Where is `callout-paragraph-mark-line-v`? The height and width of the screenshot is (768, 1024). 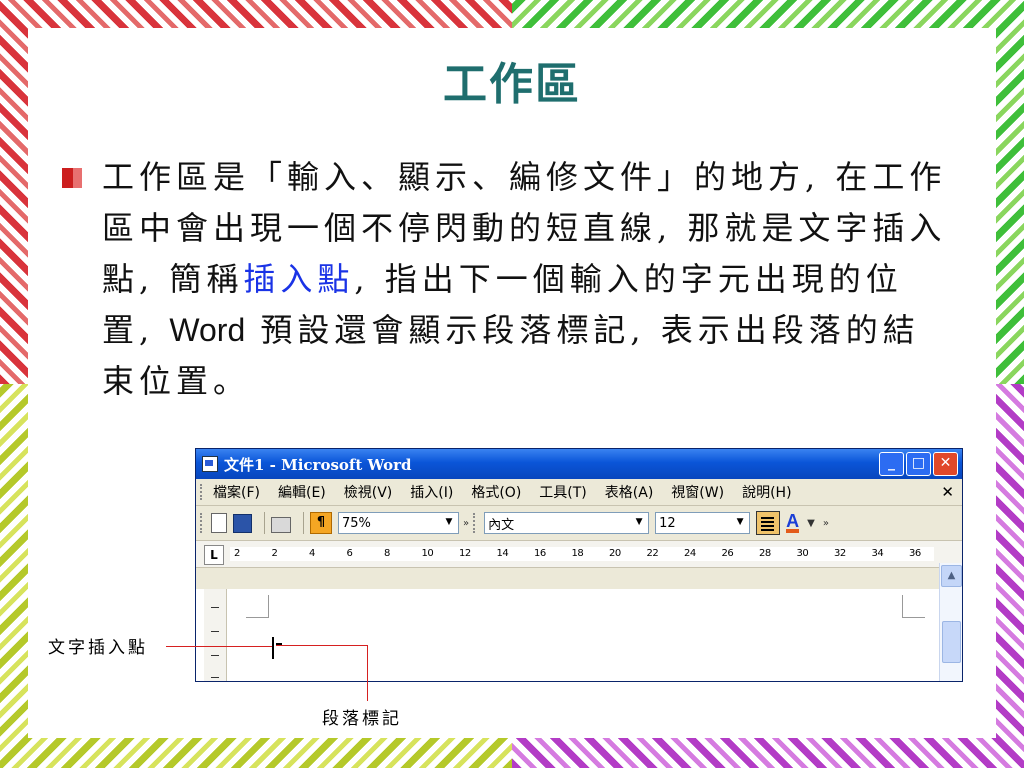 callout-paragraph-mark-line-v is located at coordinates (367, 673).